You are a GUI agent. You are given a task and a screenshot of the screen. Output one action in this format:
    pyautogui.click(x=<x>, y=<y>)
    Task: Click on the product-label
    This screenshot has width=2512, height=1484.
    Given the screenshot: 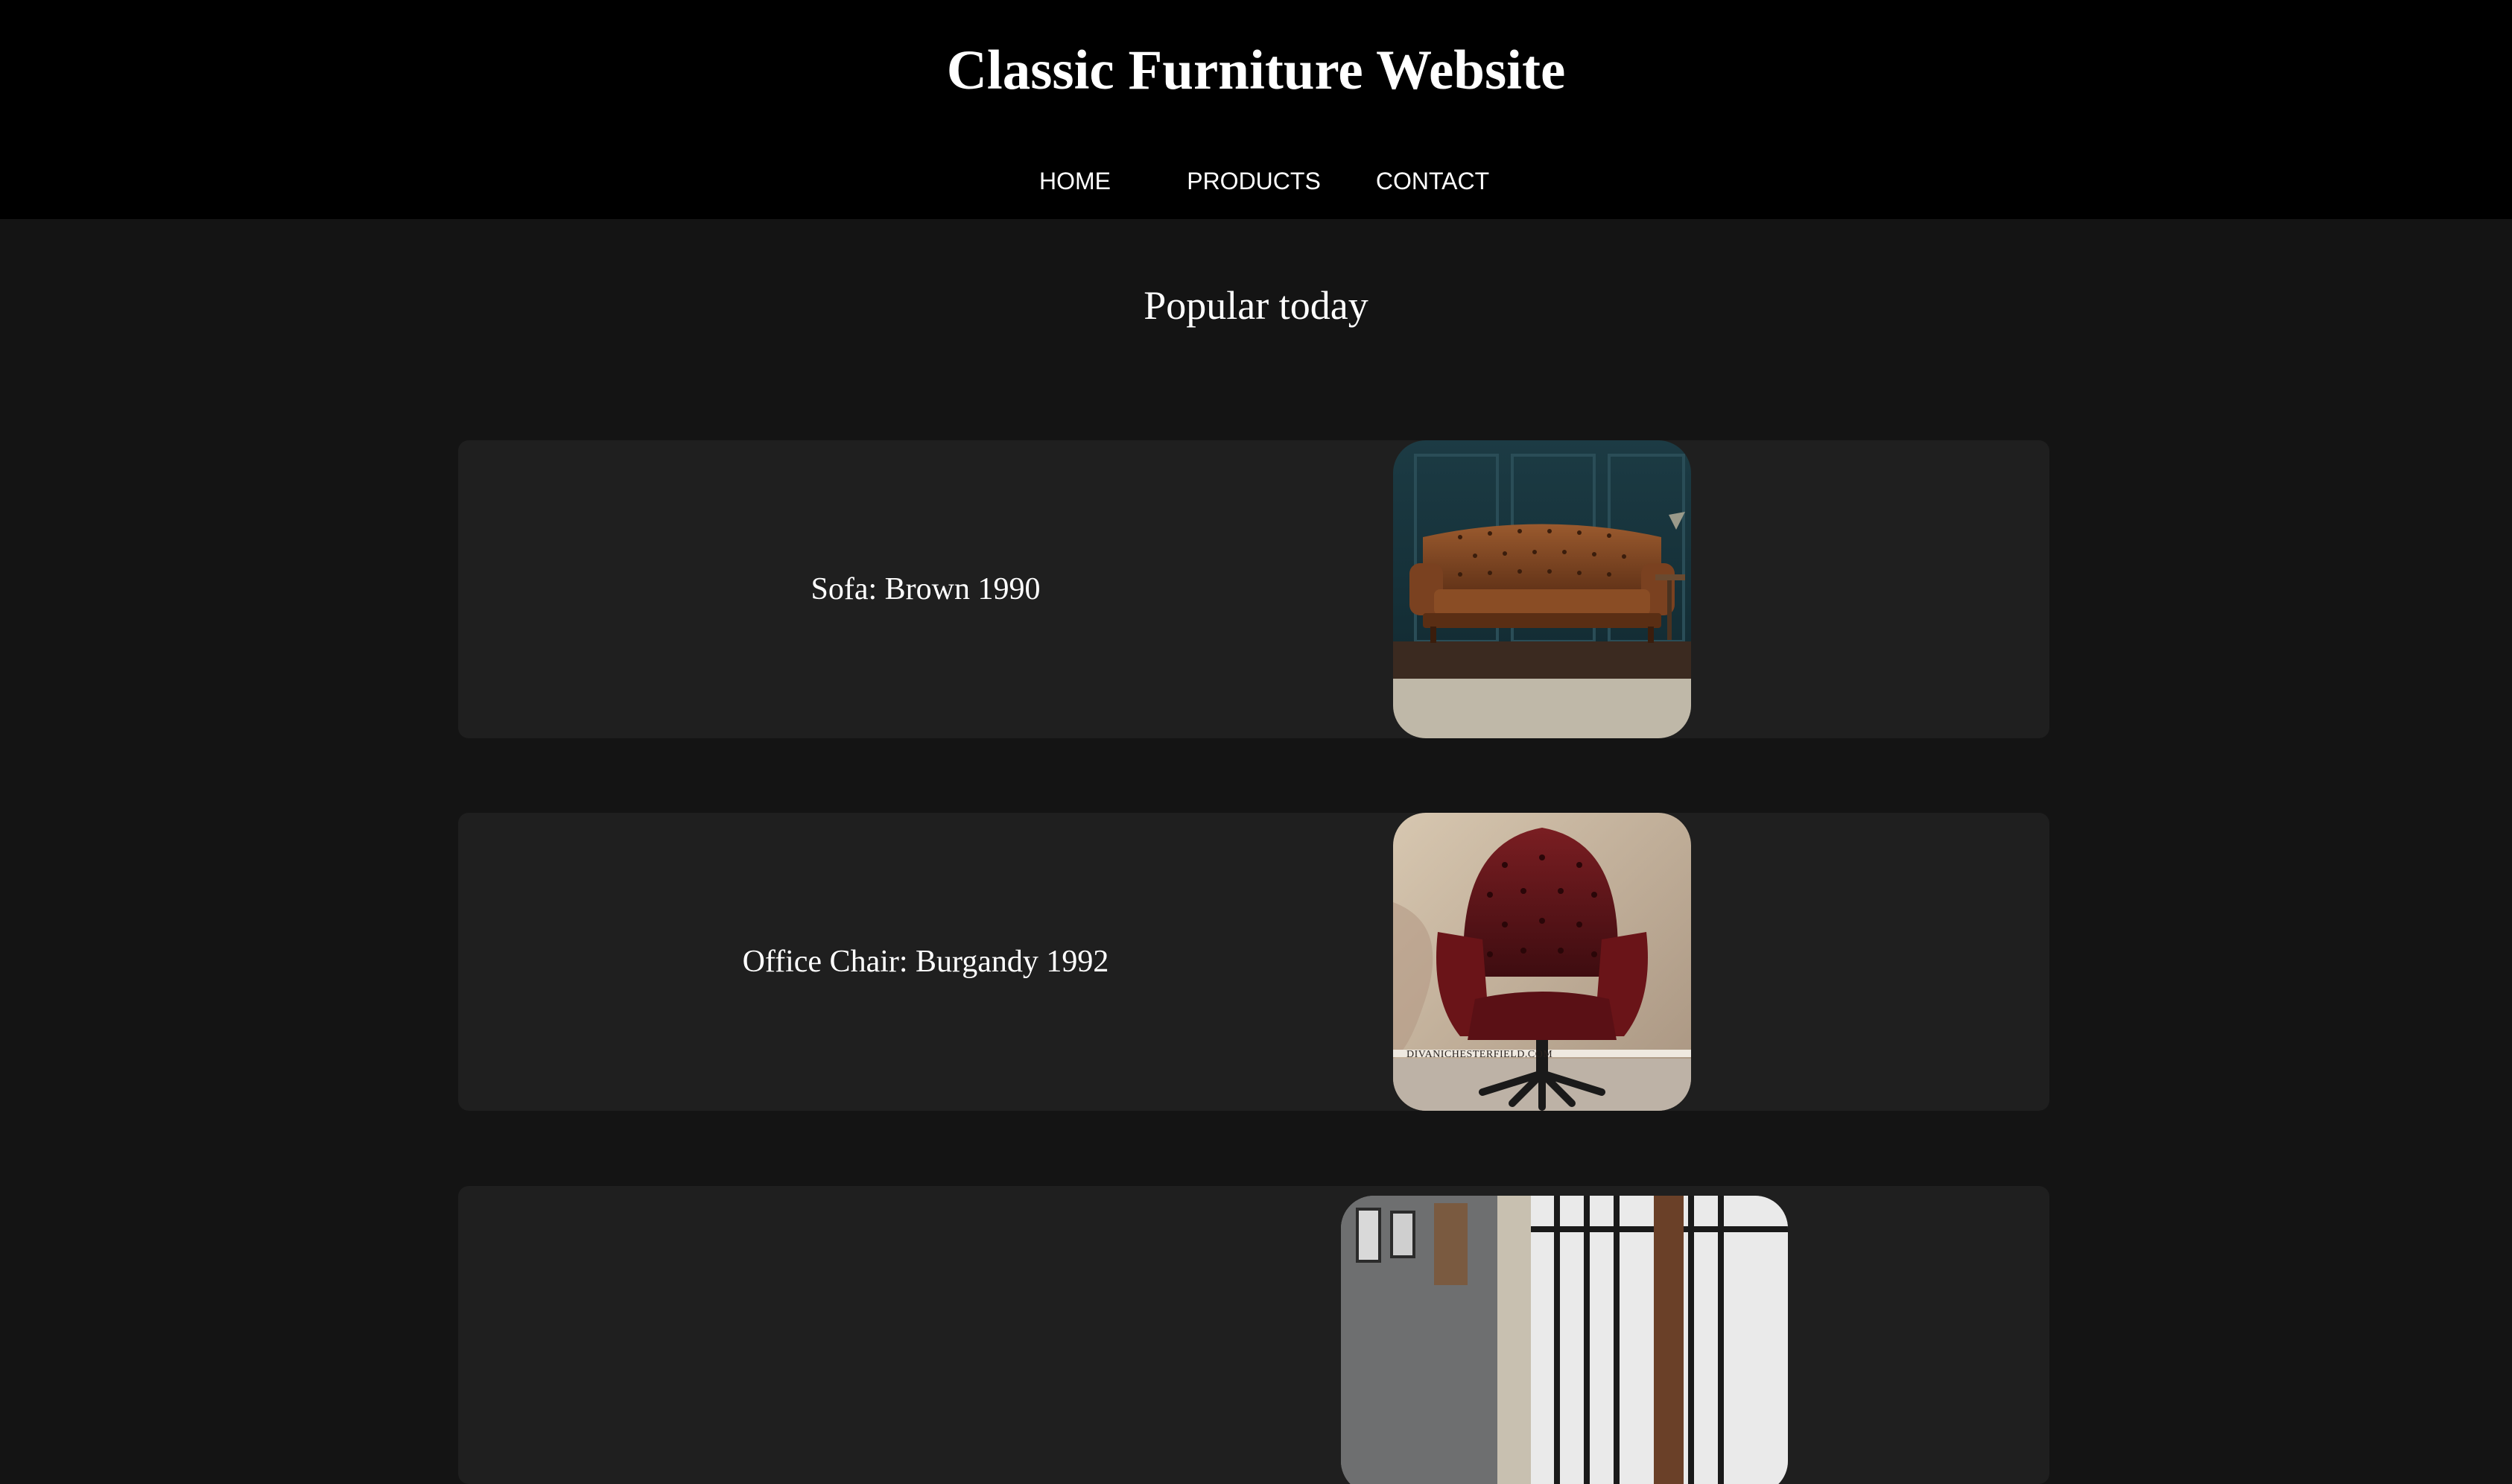 What is the action you would take?
    pyautogui.click(x=926, y=1335)
    